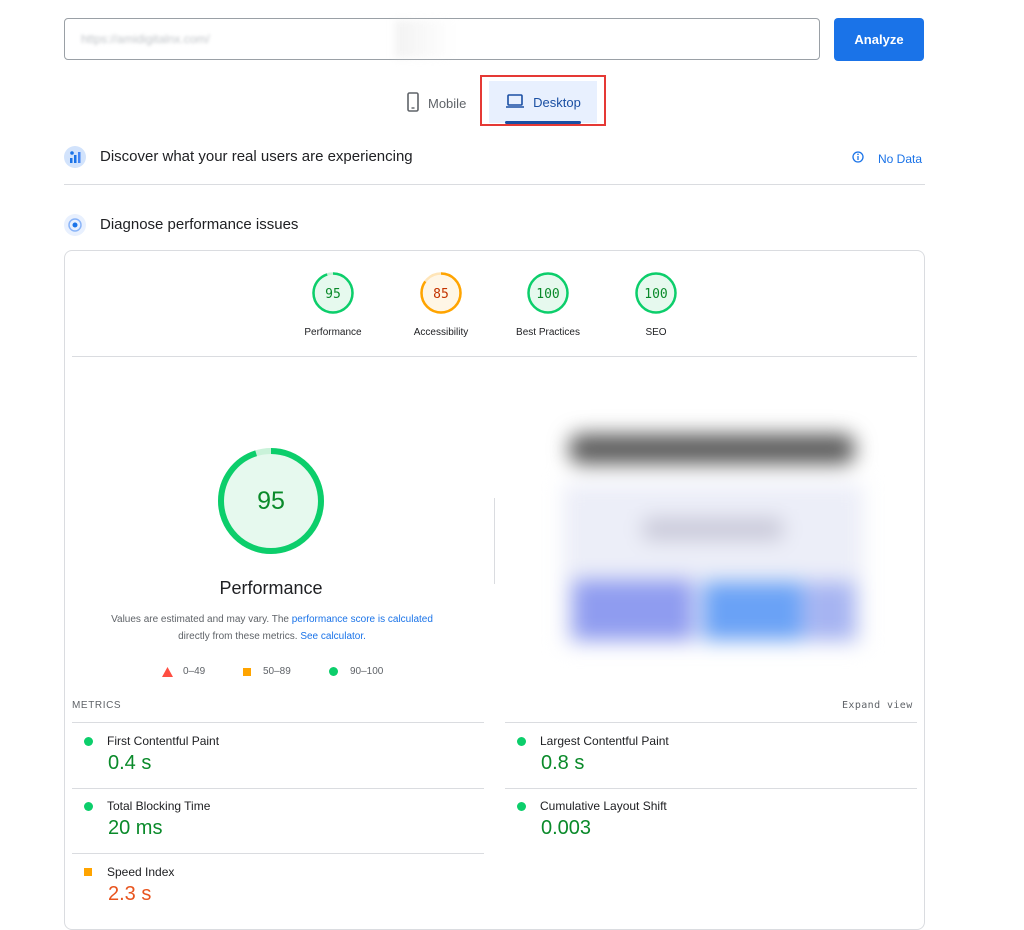 Image resolution: width=1024 pixels, height=930 pixels. I want to click on metric-name: Total Blocking Time, so click(159, 806).